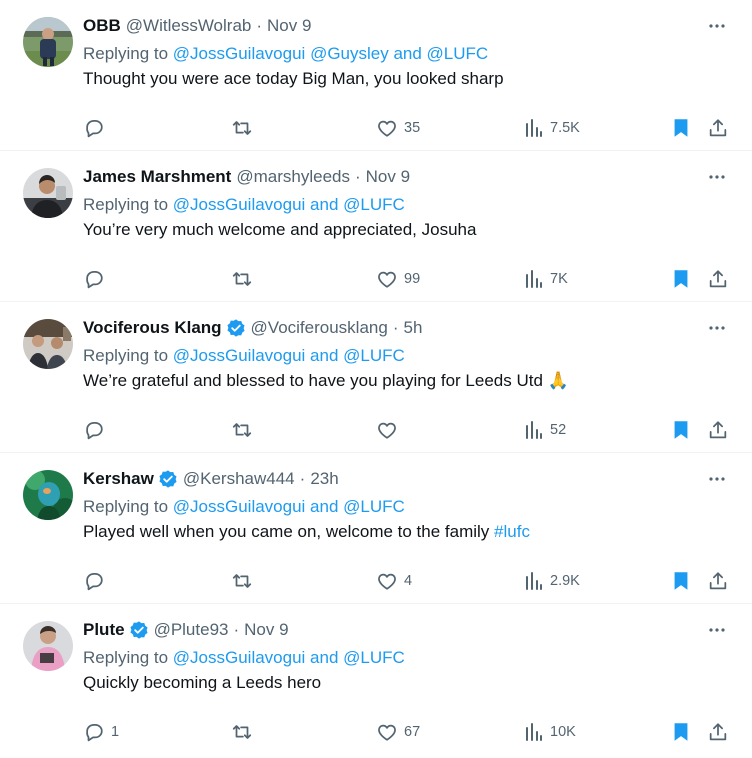  What do you see at coordinates (394, 581) in the screenshot?
I see `like-button: 4` at bounding box center [394, 581].